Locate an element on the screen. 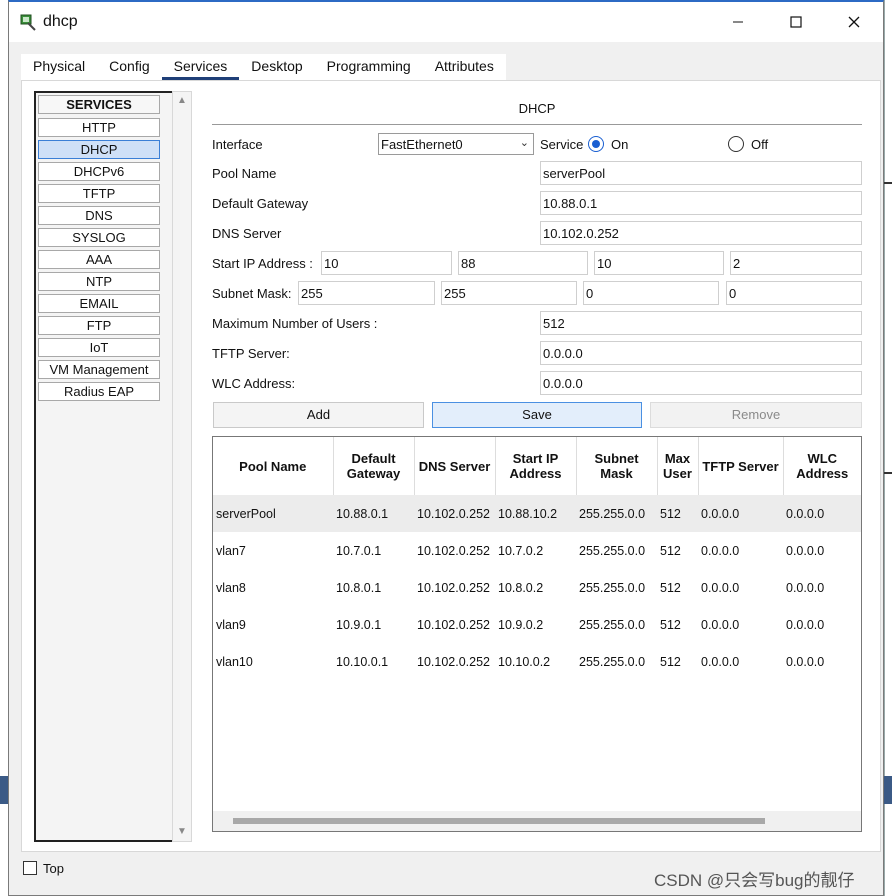 The width and height of the screenshot is (892, 896). column-header: Max User is located at coordinates (678, 466).